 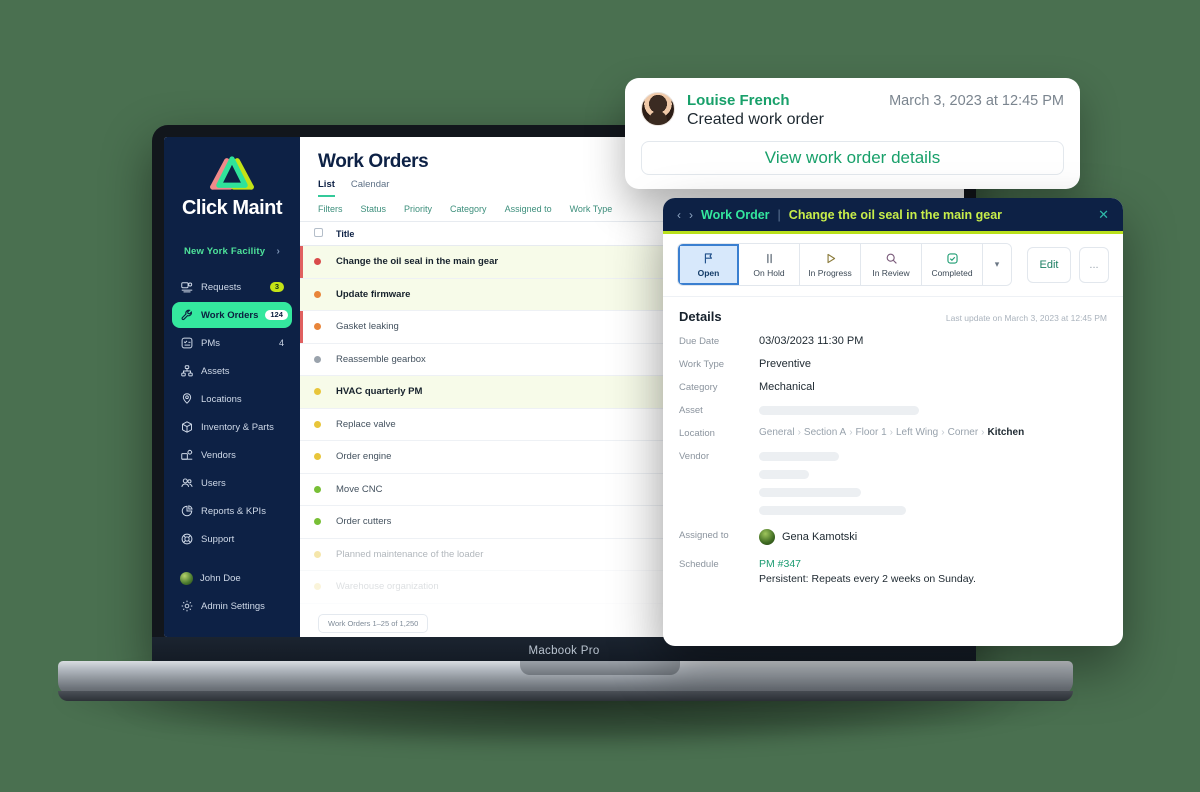 What do you see at coordinates (187, 343) in the screenshot?
I see `checklist-icon` at bounding box center [187, 343].